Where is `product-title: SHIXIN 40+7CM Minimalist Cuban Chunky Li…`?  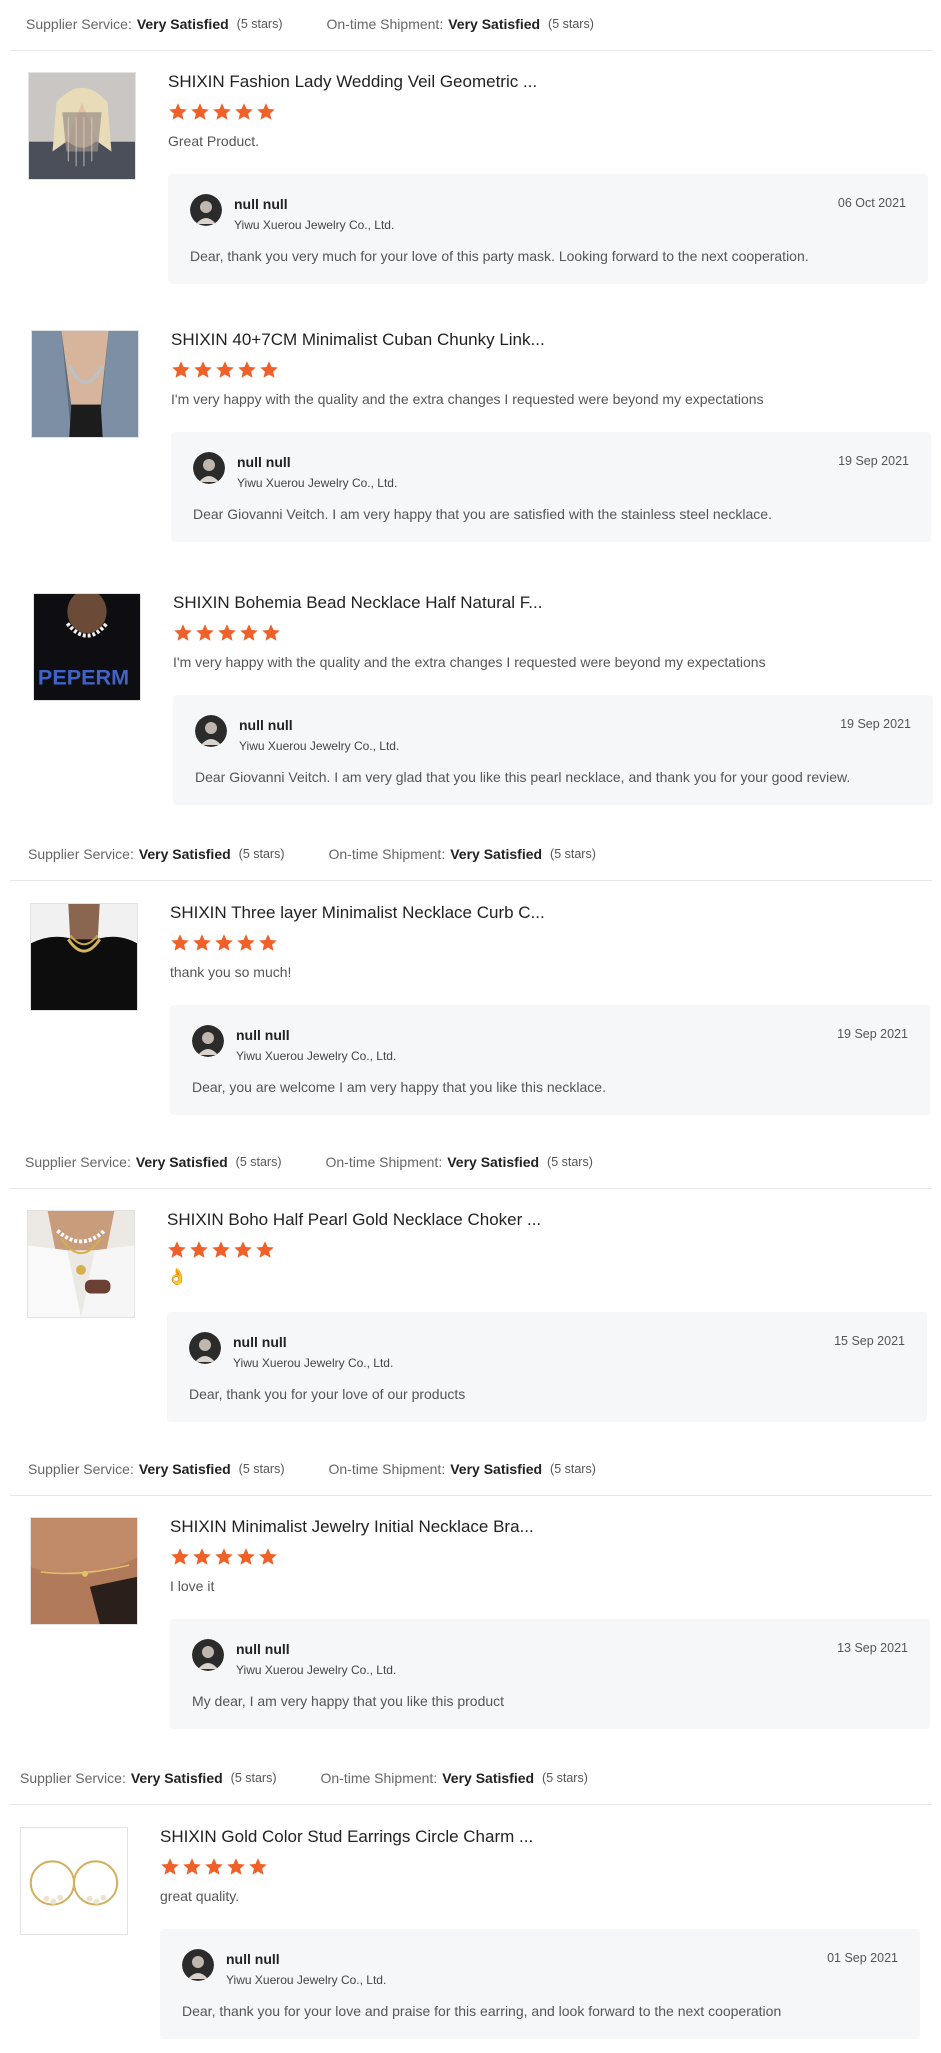
product-title: SHIXIN 40+7CM Minimalist Cuban Chunky Li… is located at coordinates (358, 340).